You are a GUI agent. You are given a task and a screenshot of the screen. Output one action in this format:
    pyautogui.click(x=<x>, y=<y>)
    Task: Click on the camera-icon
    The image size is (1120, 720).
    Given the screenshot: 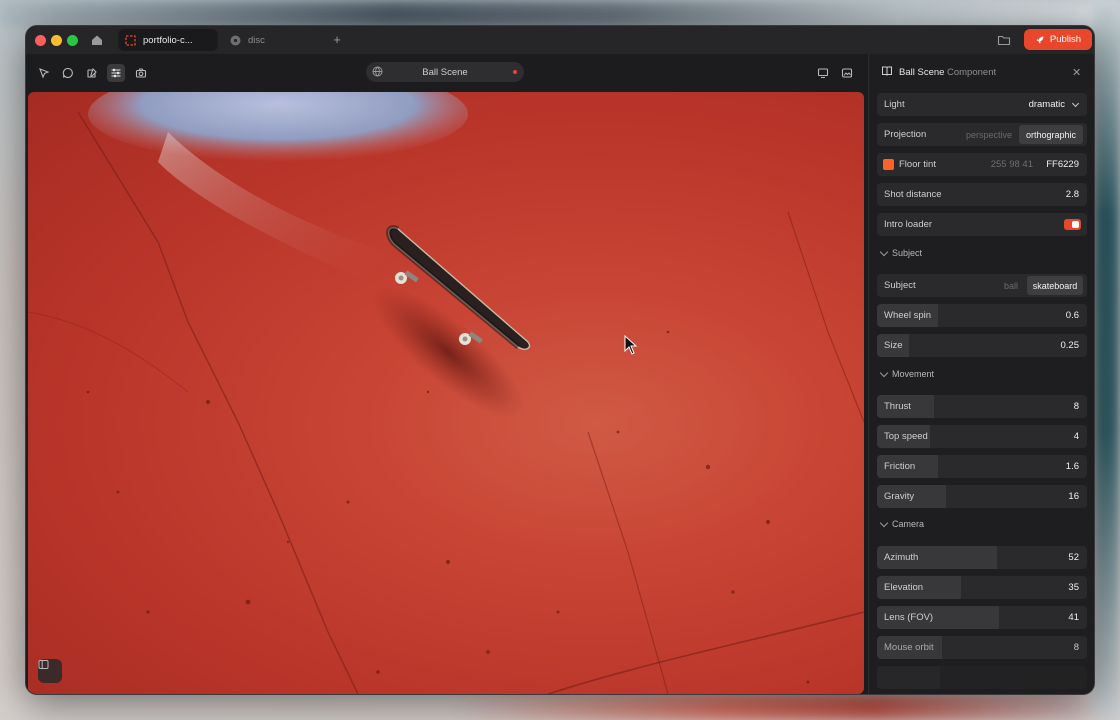 What is the action you would take?
    pyautogui.click(x=141, y=73)
    